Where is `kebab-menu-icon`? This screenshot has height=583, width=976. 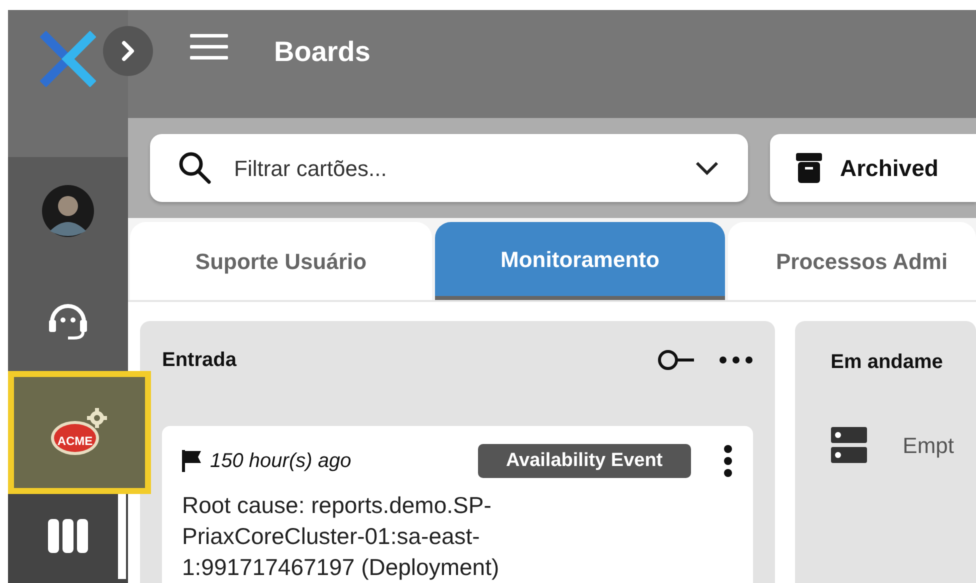 kebab-menu-icon is located at coordinates (727, 461).